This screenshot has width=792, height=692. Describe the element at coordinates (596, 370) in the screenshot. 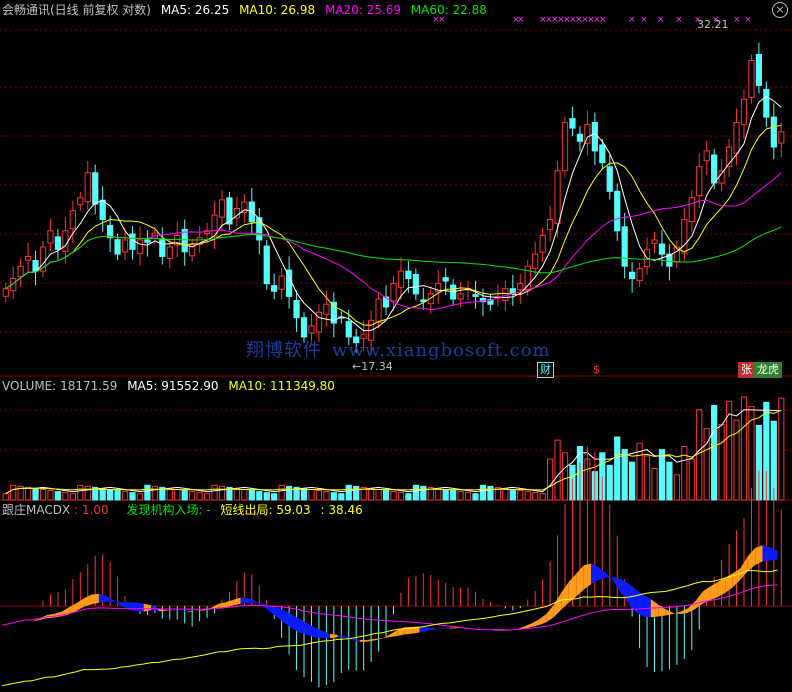

I see `dollar-tag: $` at that location.